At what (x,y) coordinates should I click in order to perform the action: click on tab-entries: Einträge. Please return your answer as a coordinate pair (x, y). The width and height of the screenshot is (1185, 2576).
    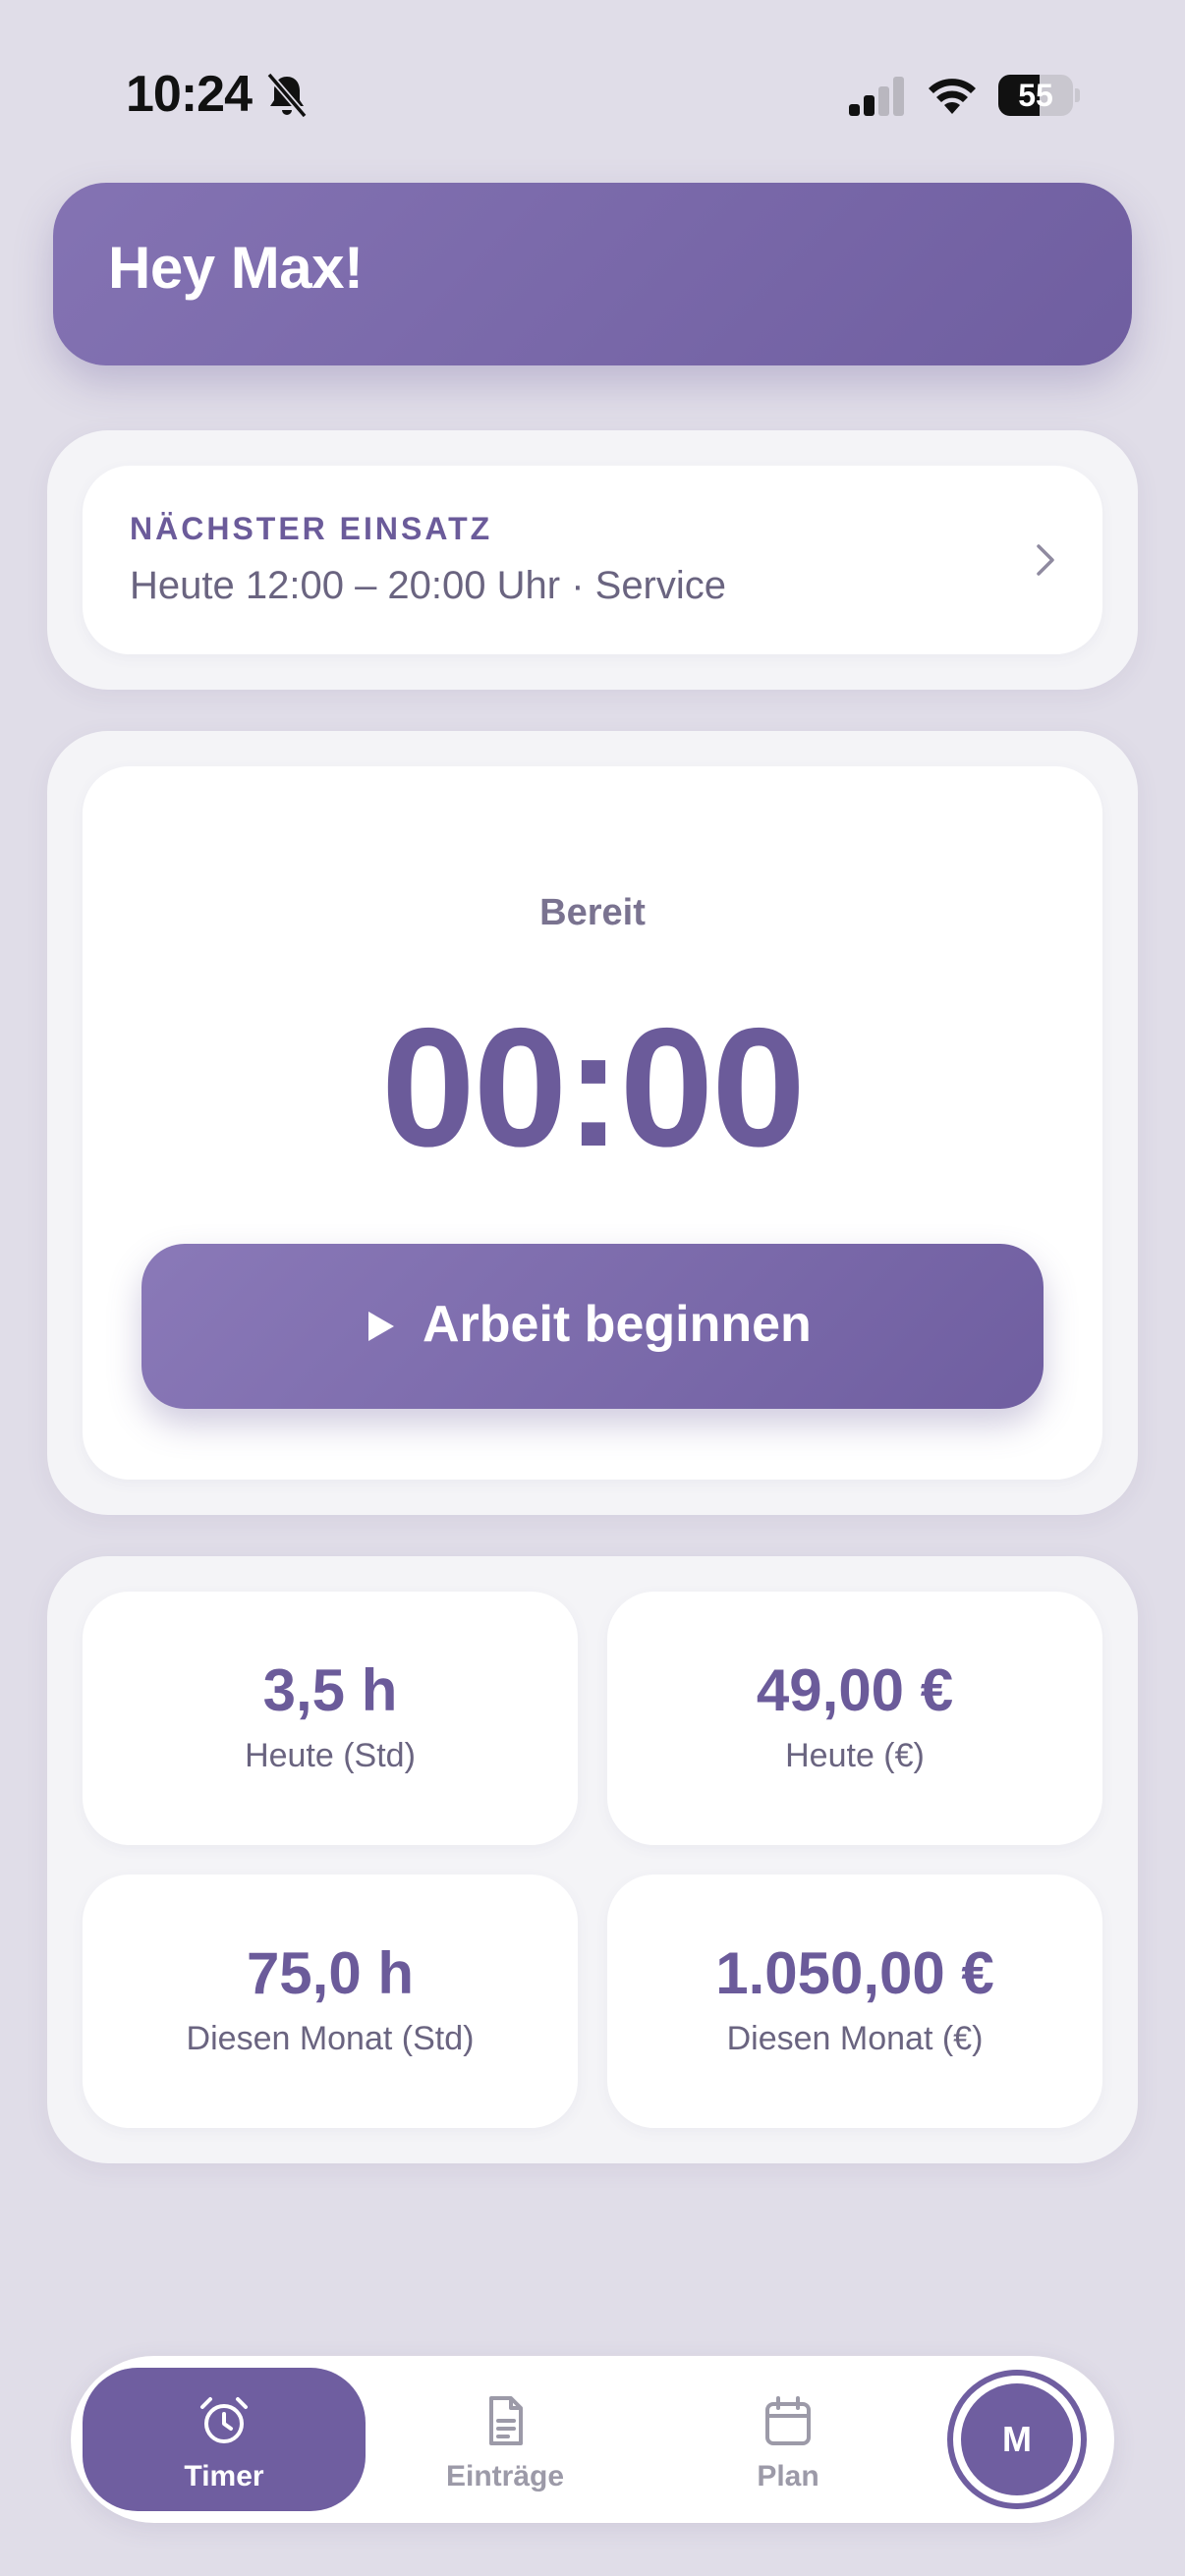
    Looking at the image, I should click on (505, 2439).